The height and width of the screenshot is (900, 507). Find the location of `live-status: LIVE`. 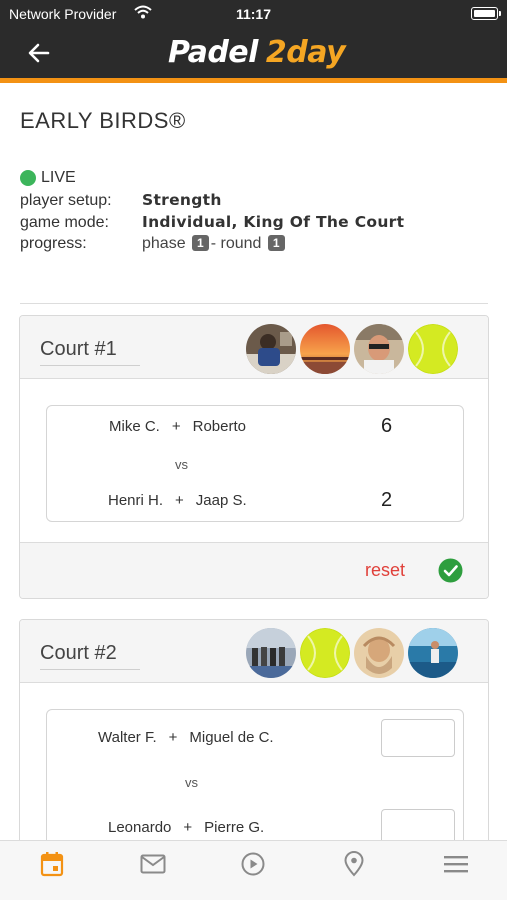

live-status: LIVE is located at coordinates (48, 178).